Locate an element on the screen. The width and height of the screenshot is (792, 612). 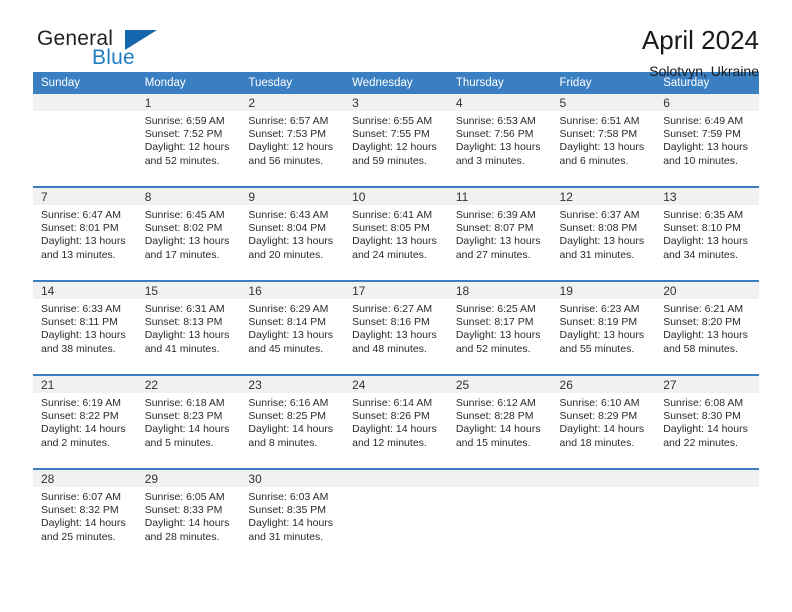
day-number: 12 is located at coordinates (603, 196).